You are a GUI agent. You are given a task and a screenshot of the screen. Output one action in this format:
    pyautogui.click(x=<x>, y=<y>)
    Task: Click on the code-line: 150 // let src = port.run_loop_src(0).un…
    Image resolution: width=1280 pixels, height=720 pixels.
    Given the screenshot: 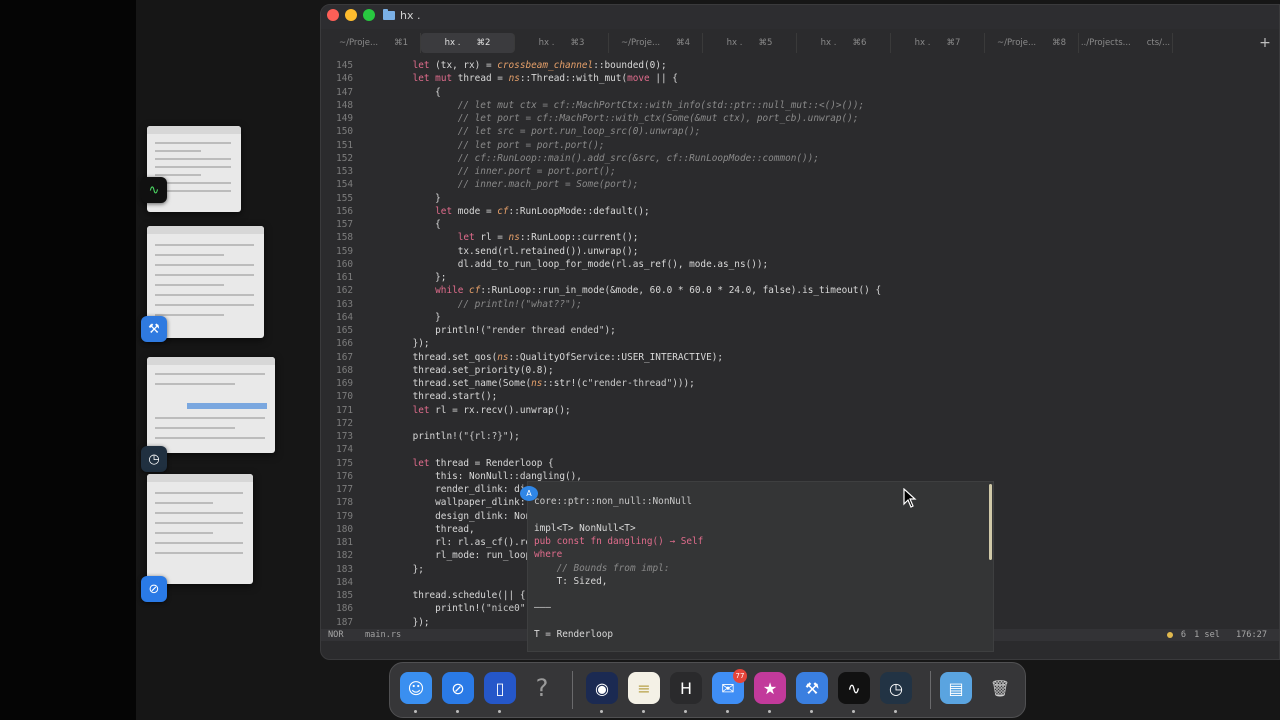 What is the action you would take?
    pyautogui.click(x=800, y=131)
    